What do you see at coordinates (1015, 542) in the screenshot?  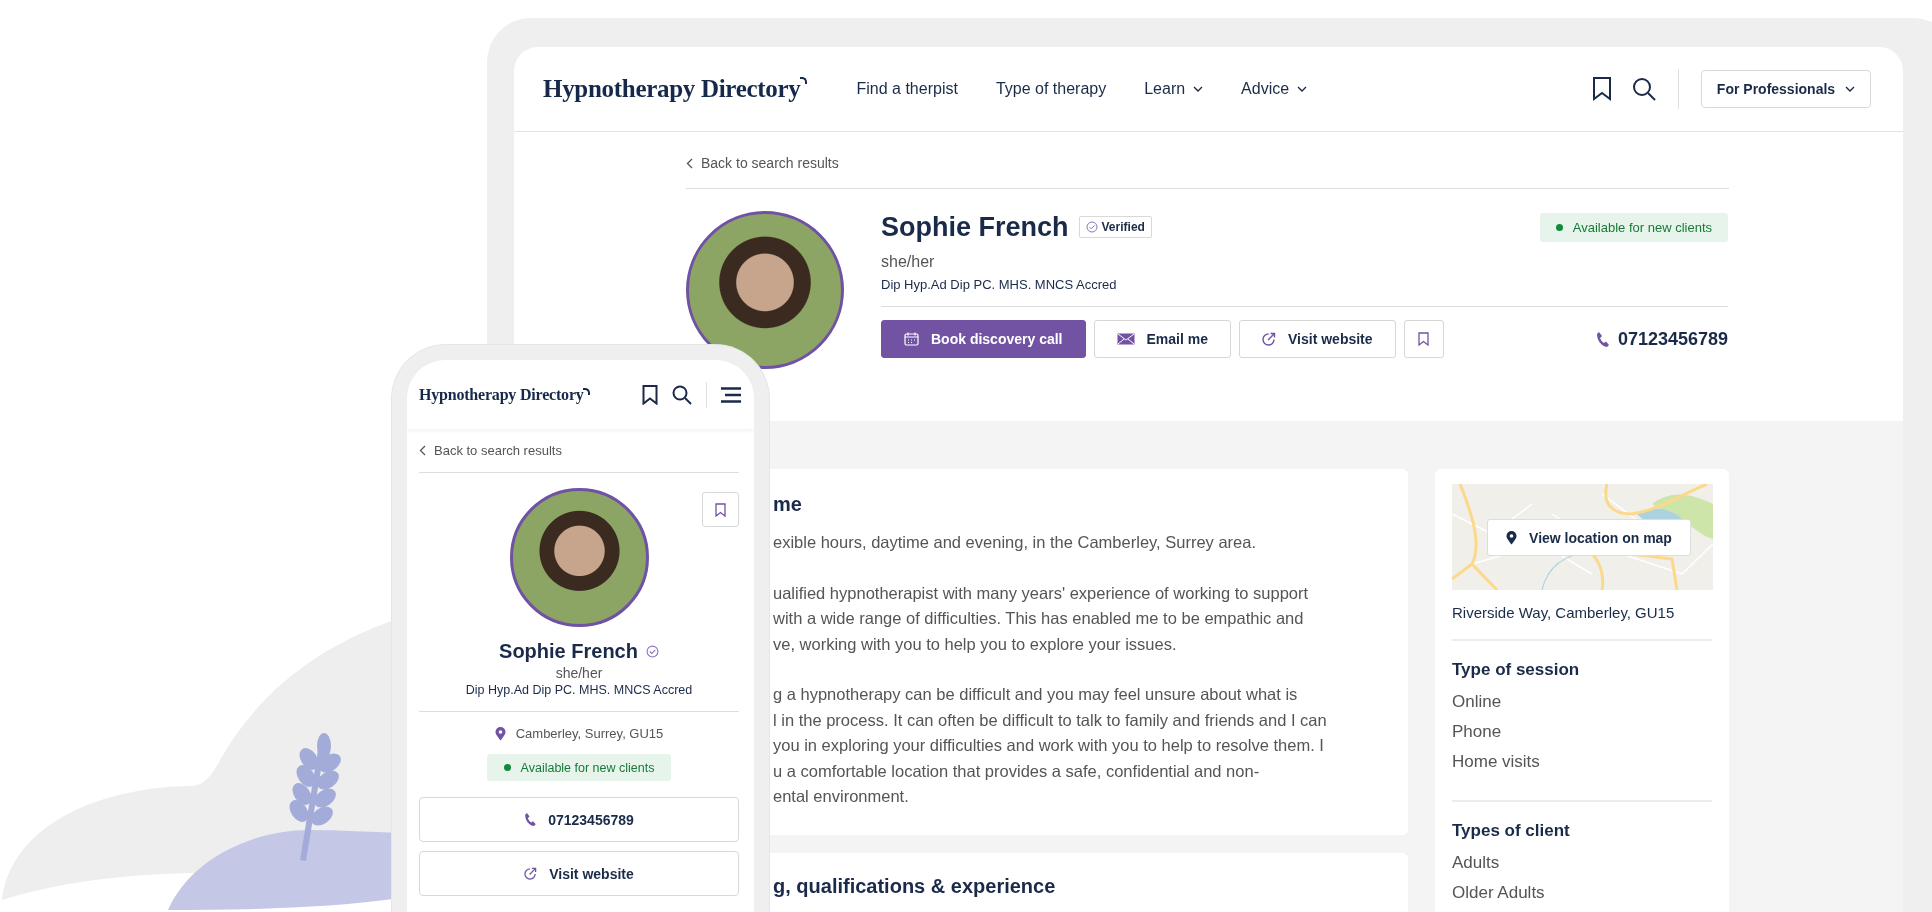 I see `about-paragraph: exible hours, daytime and evening, in the Camberley, Surrey area.` at bounding box center [1015, 542].